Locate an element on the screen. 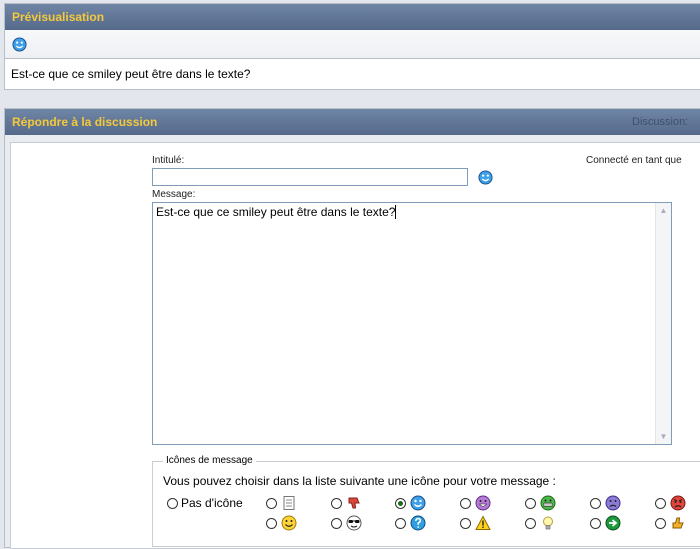 The image size is (700, 549). scroll-up-icon: ▲ is located at coordinates (663, 210).